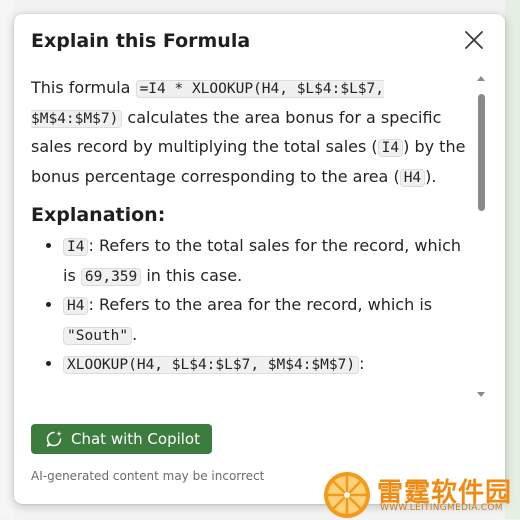 The height and width of the screenshot is (520, 520). I want to click on item-text: ., so click(135, 334).